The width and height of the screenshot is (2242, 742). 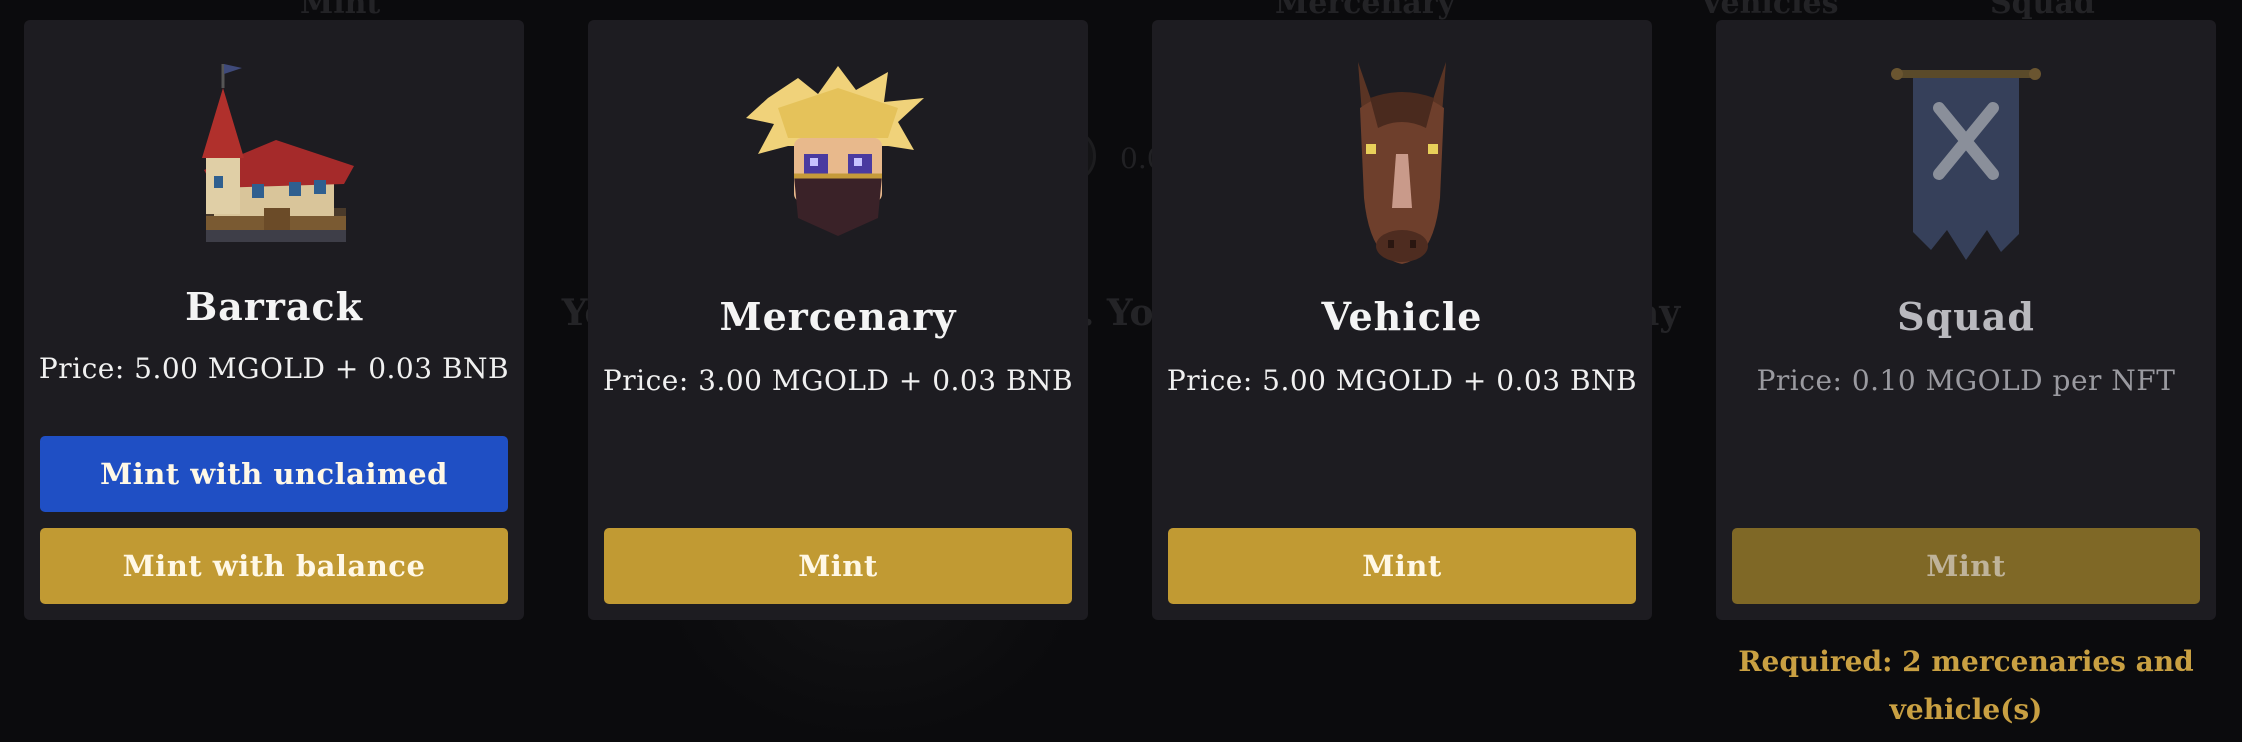 I want to click on mint-with-unclaimed-button: Mint with unclaimed, so click(x=274, y=474).